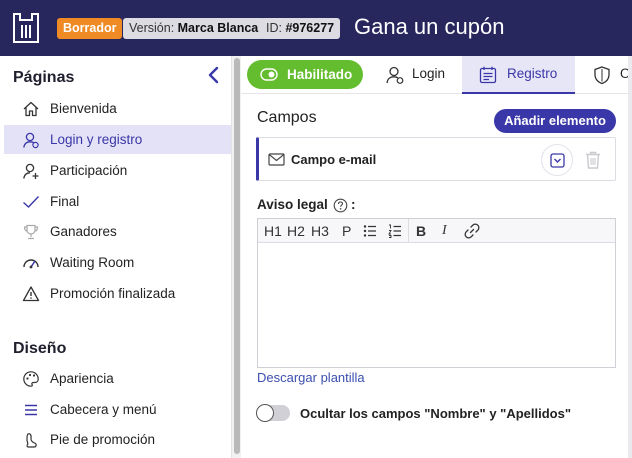 The height and width of the screenshot is (458, 632). I want to click on chevron-down-icon, so click(557, 160).